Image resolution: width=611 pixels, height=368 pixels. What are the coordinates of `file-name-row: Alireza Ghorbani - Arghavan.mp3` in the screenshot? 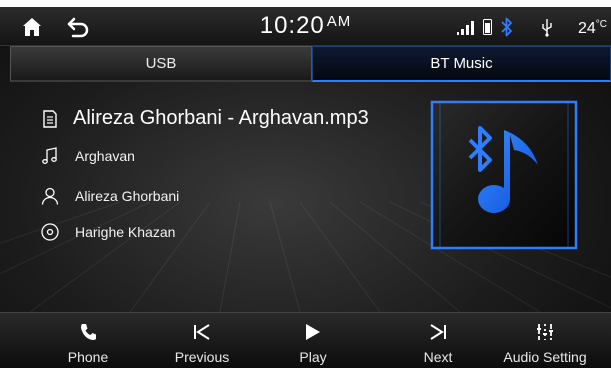 It's located at (204, 118).